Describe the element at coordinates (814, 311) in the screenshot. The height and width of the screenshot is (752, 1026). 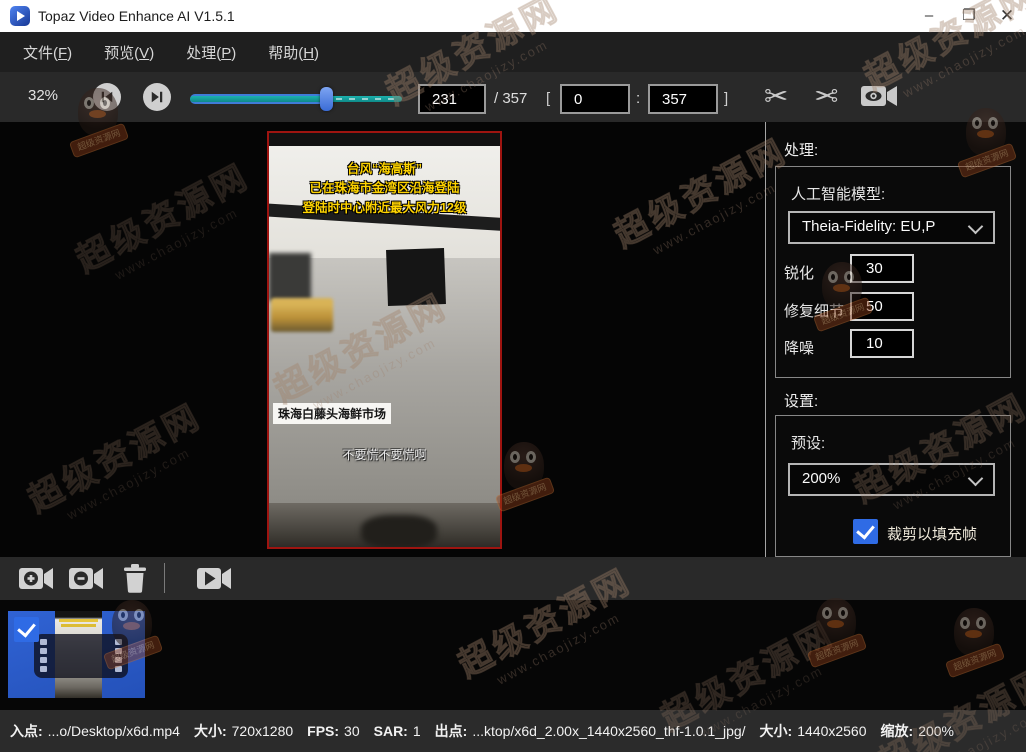
I see `restore-detail-label: 修复细节` at that location.